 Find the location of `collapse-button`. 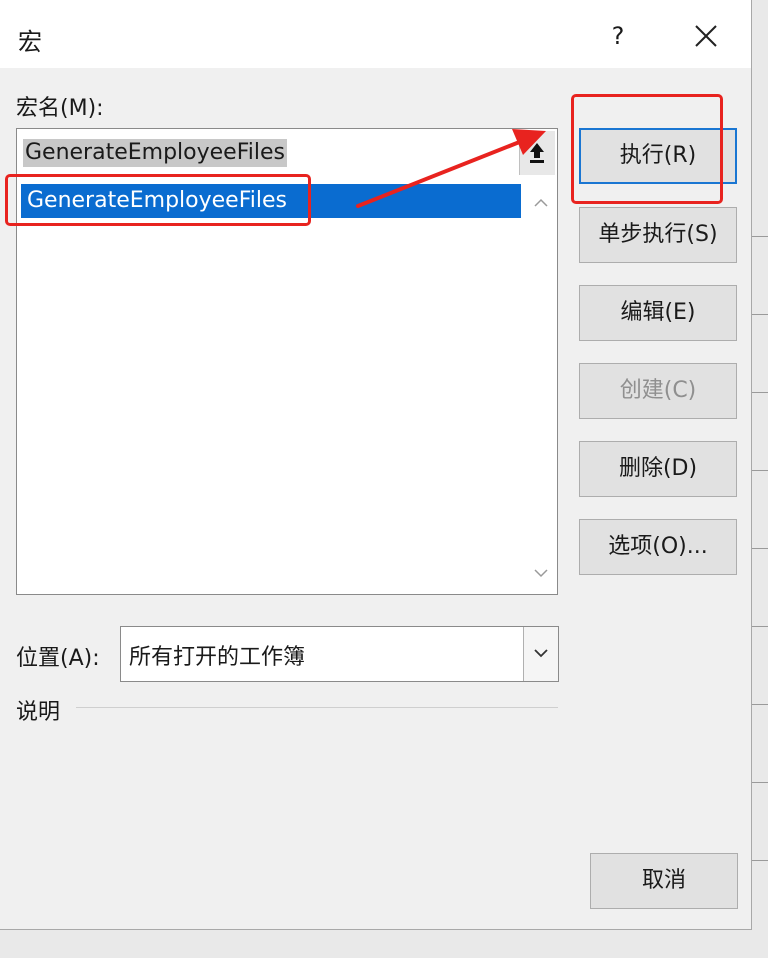

collapse-button is located at coordinates (537, 153).